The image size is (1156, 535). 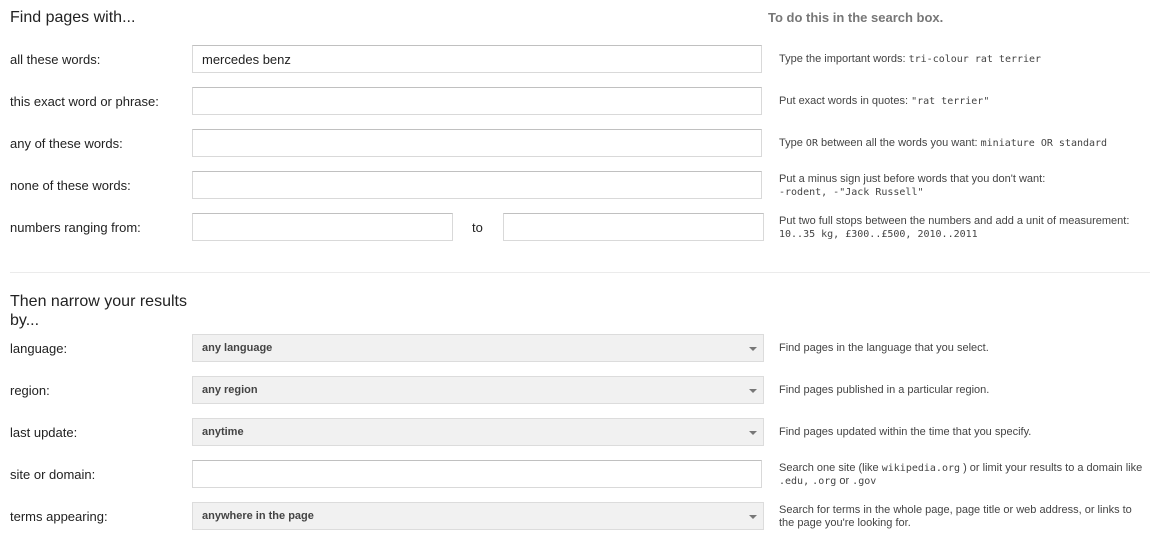 I want to click on hint-code: tri-colour rat terrier, so click(x=975, y=59).